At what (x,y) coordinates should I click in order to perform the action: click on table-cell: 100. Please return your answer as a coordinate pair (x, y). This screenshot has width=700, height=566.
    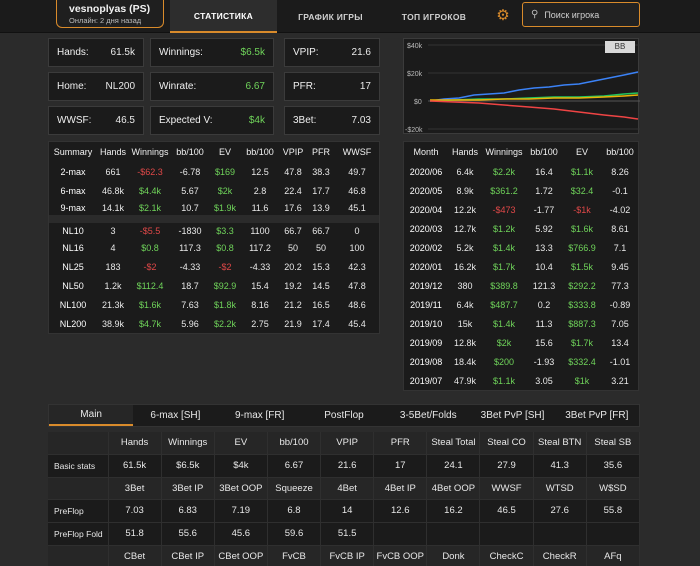
    Looking at the image, I should click on (357, 247).